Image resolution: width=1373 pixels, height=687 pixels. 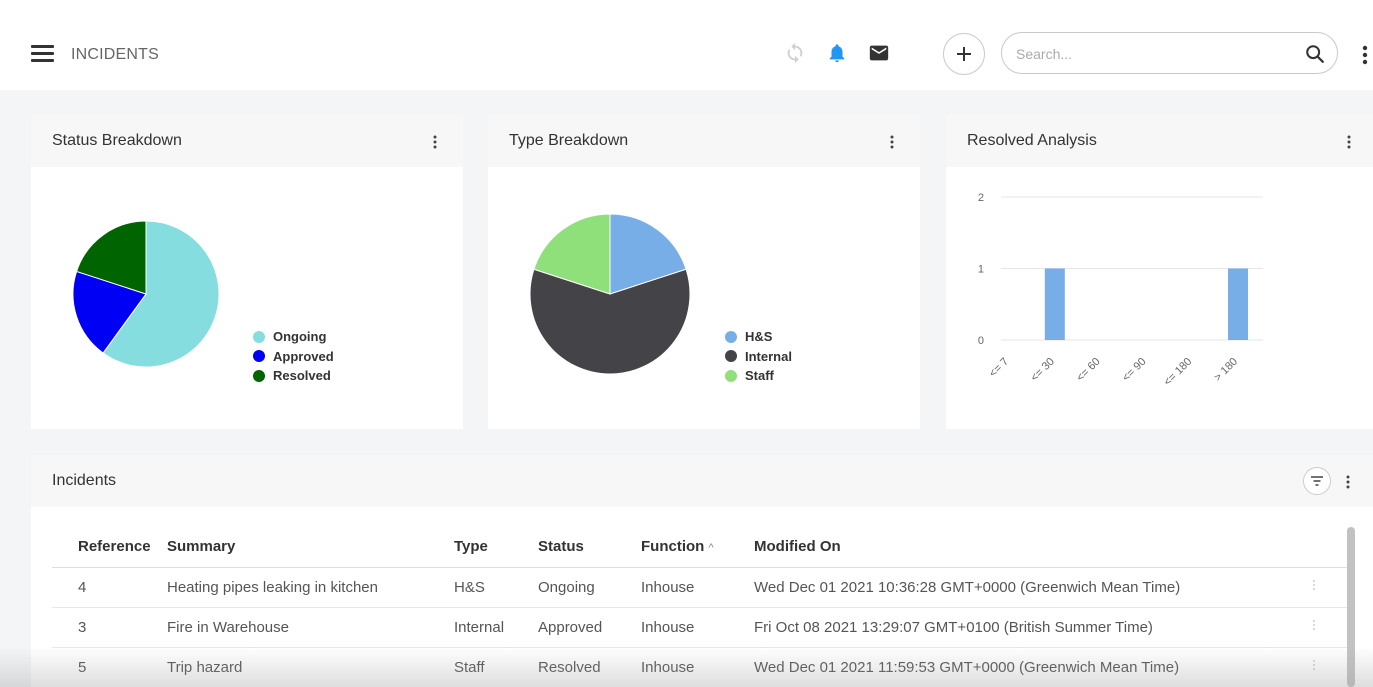 I want to click on add-button, so click(x=964, y=54).